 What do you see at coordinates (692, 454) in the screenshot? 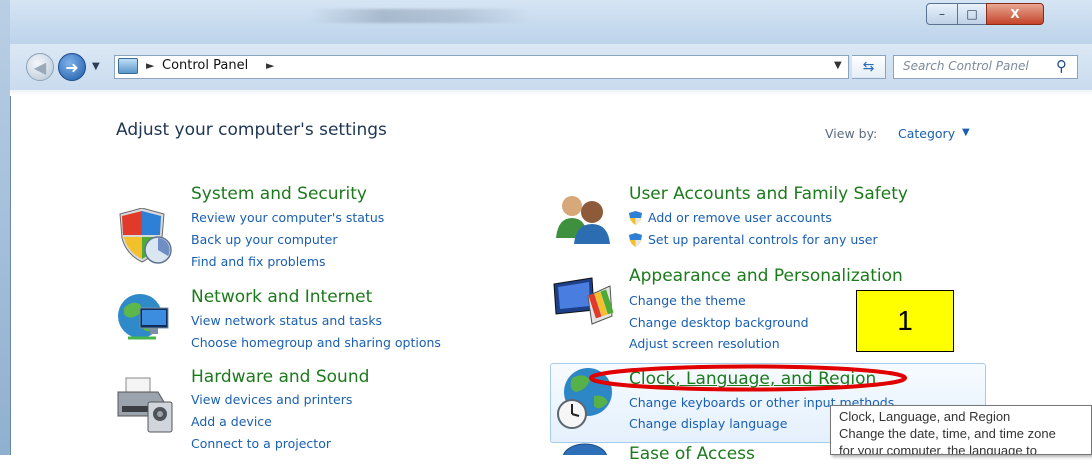
I see `category-ease-of-access: Ease of Access` at bounding box center [692, 454].